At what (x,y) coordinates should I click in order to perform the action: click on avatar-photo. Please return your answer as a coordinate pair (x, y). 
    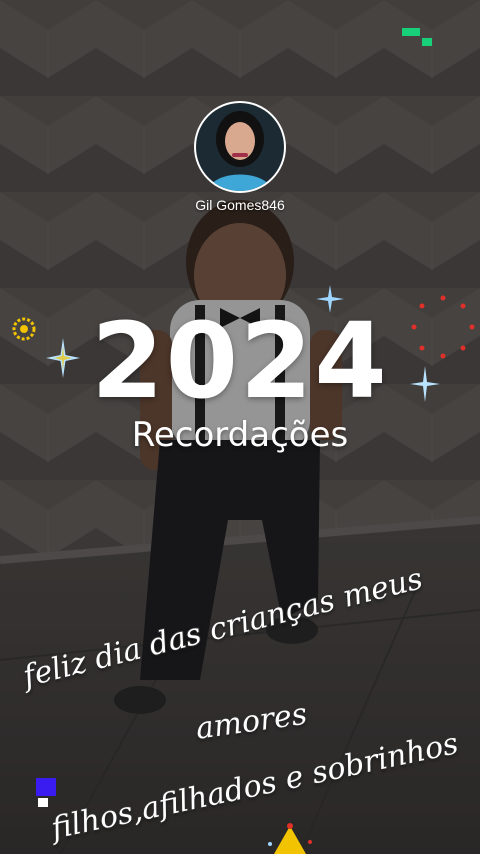
    Looking at the image, I should click on (240, 147).